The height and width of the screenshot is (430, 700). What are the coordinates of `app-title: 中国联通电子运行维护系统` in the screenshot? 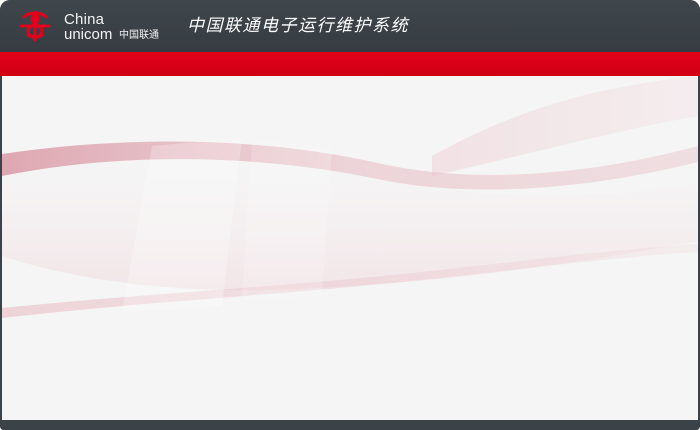 It's located at (298, 26).